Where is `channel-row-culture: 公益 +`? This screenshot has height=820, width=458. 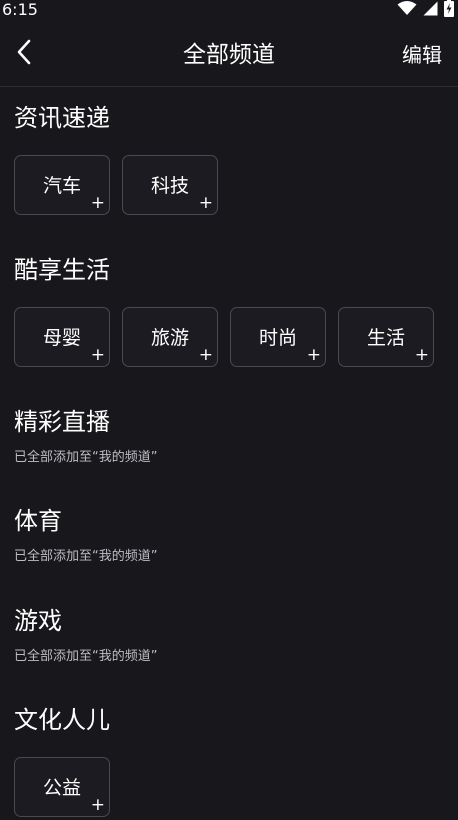
channel-row-culture: 公益 + is located at coordinates (62, 787).